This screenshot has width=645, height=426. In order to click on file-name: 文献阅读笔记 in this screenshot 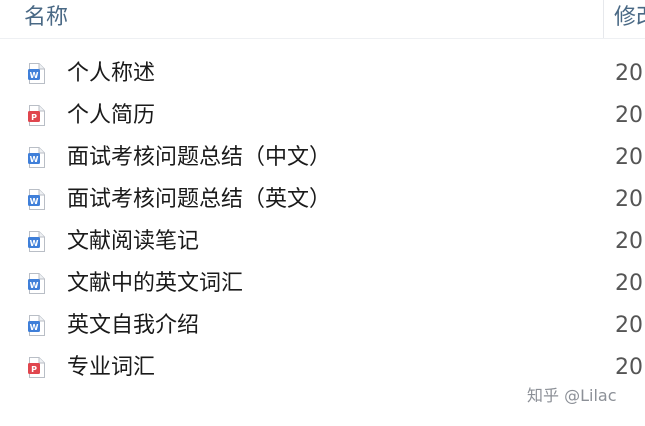, I will do `click(133, 241)`.